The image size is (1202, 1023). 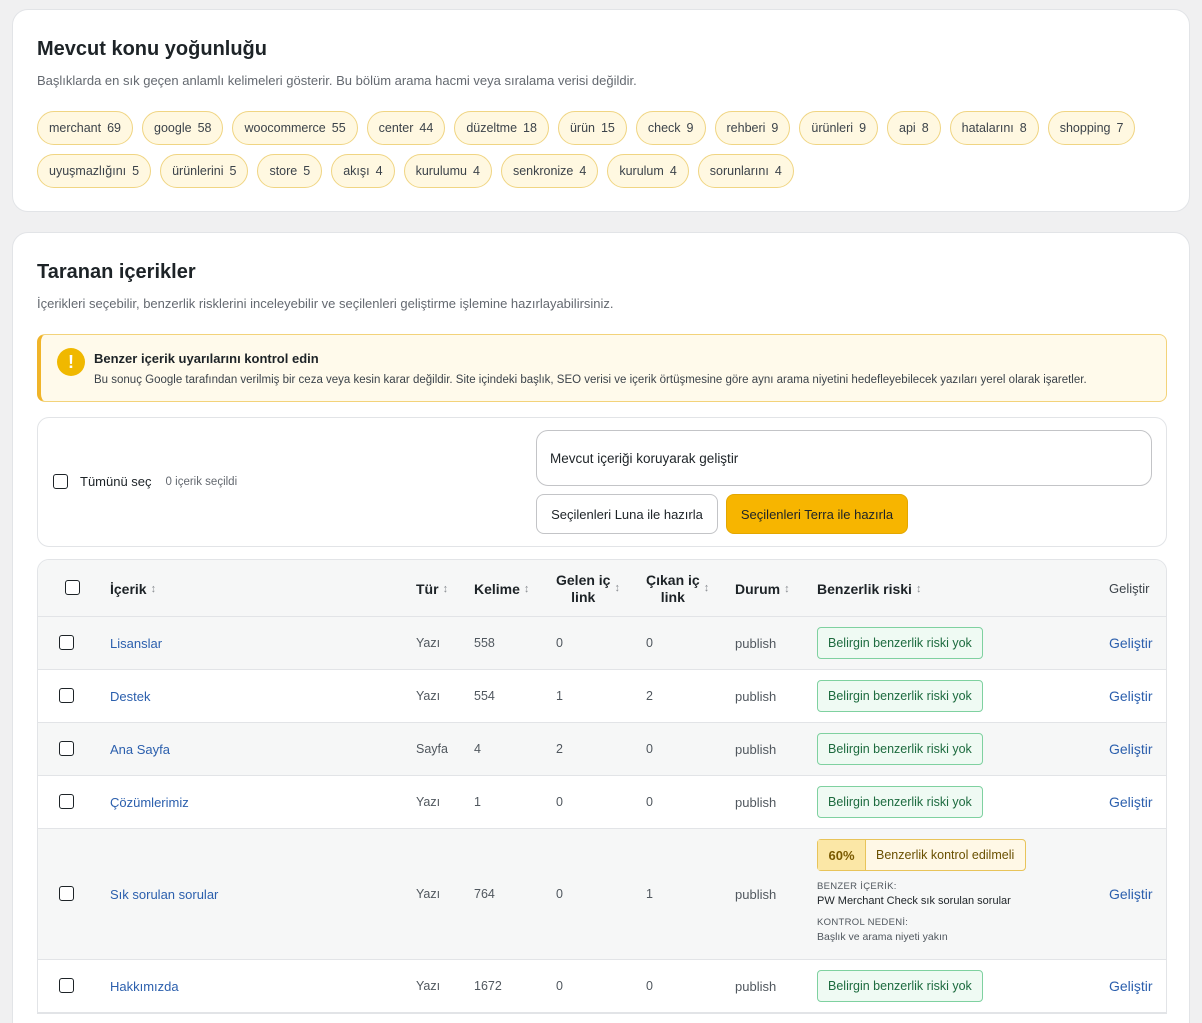 What do you see at coordinates (140, 749) in the screenshot?
I see `content-title-link: Ana Sayfa` at bounding box center [140, 749].